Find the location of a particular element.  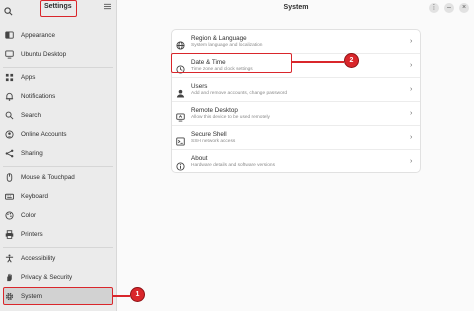

row-secure-shell: Secure Shell SSH network access › is located at coordinates (296, 138).